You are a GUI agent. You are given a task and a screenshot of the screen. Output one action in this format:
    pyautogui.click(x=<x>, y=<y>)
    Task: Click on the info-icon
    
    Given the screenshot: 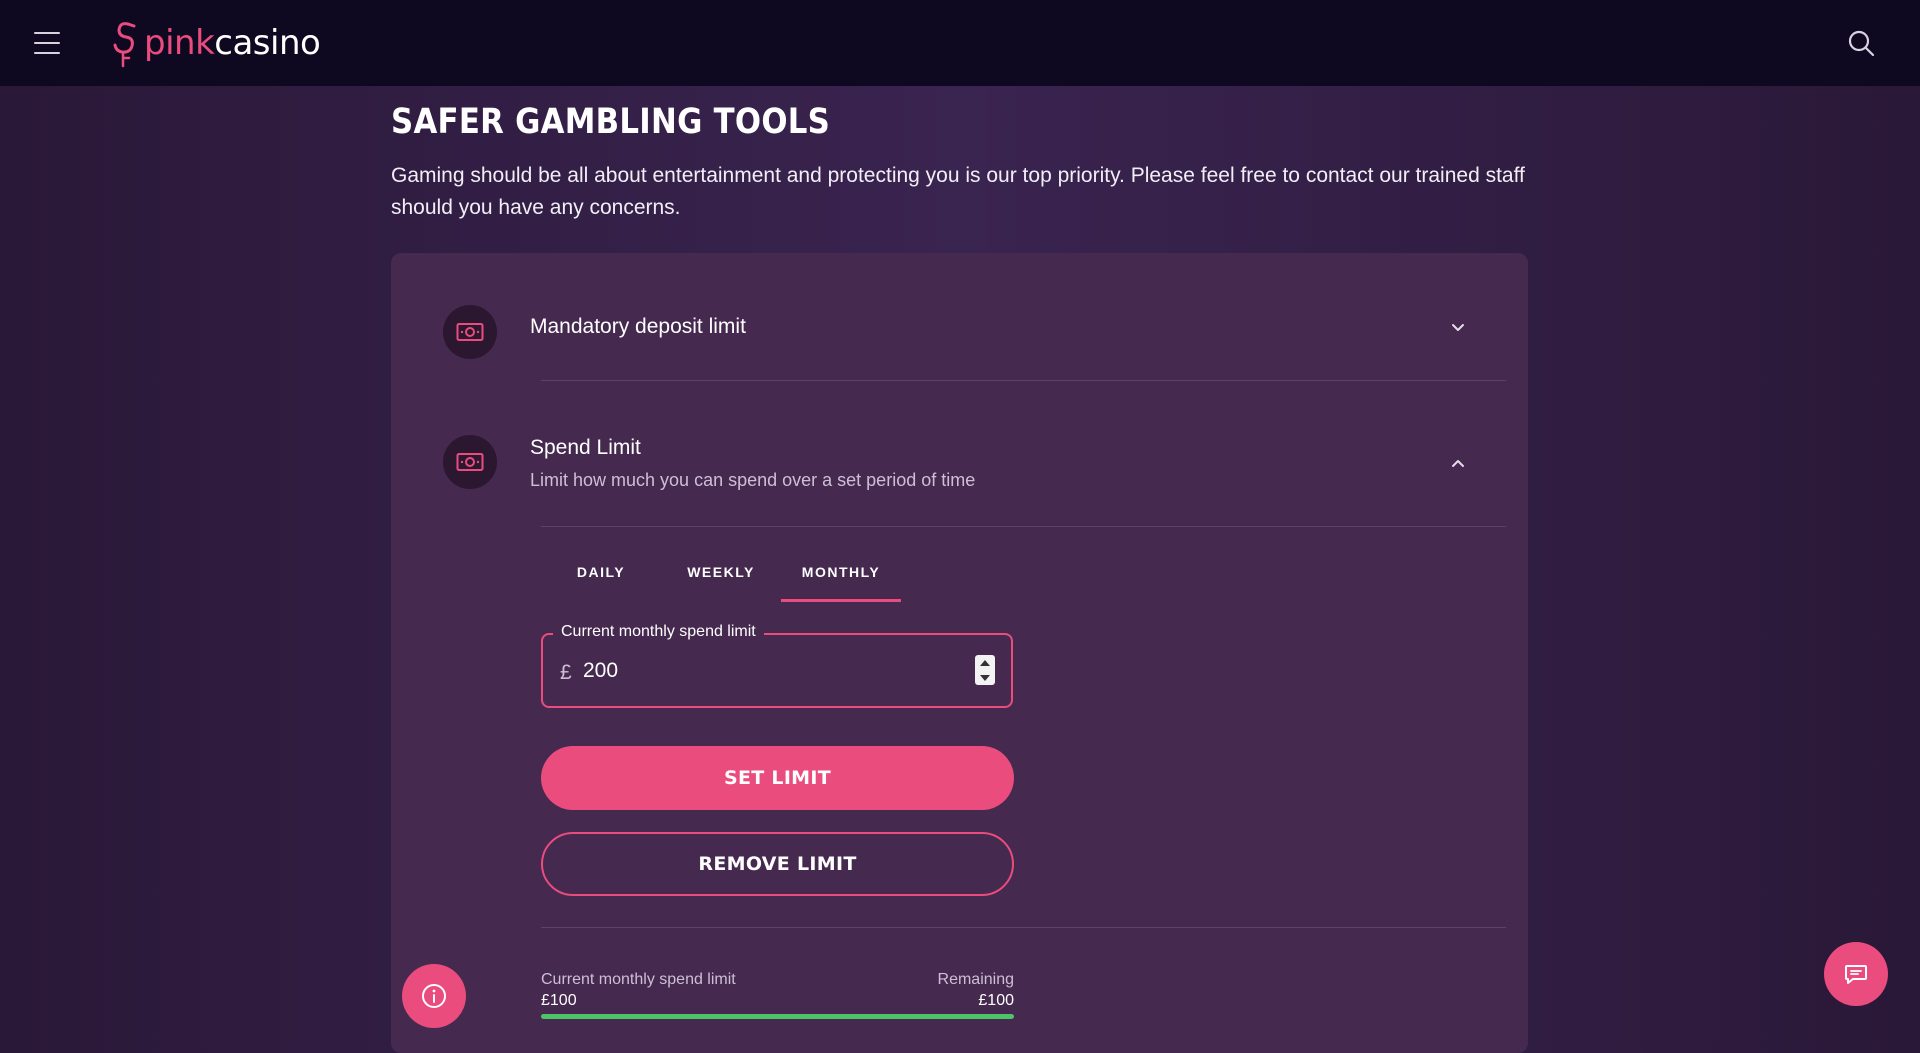 What is the action you would take?
    pyautogui.click(x=434, y=996)
    